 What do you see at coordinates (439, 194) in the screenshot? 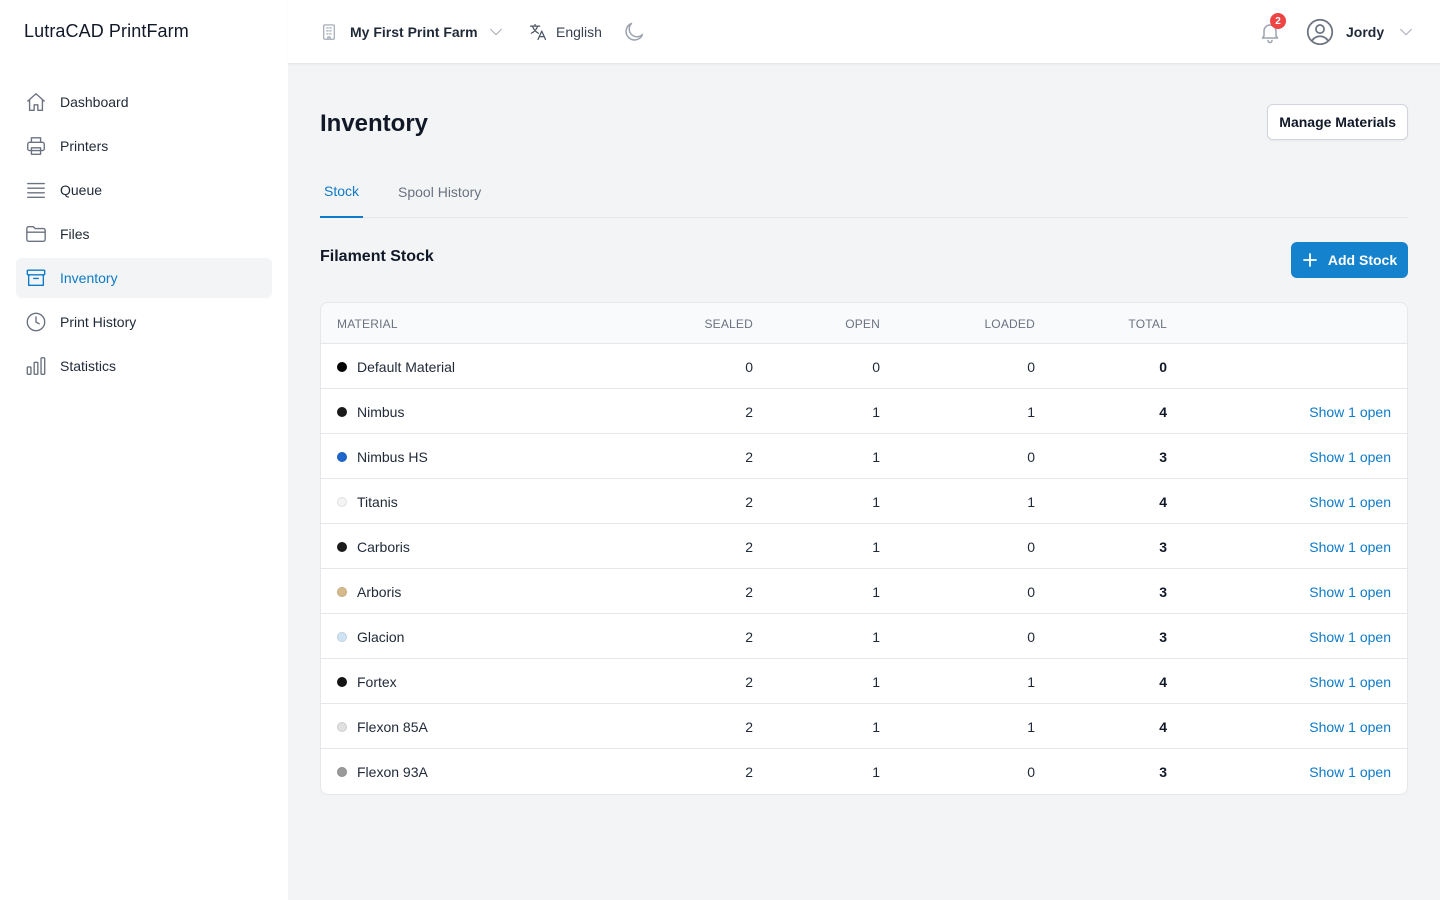
I see `tab-spool-history: Spool History` at bounding box center [439, 194].